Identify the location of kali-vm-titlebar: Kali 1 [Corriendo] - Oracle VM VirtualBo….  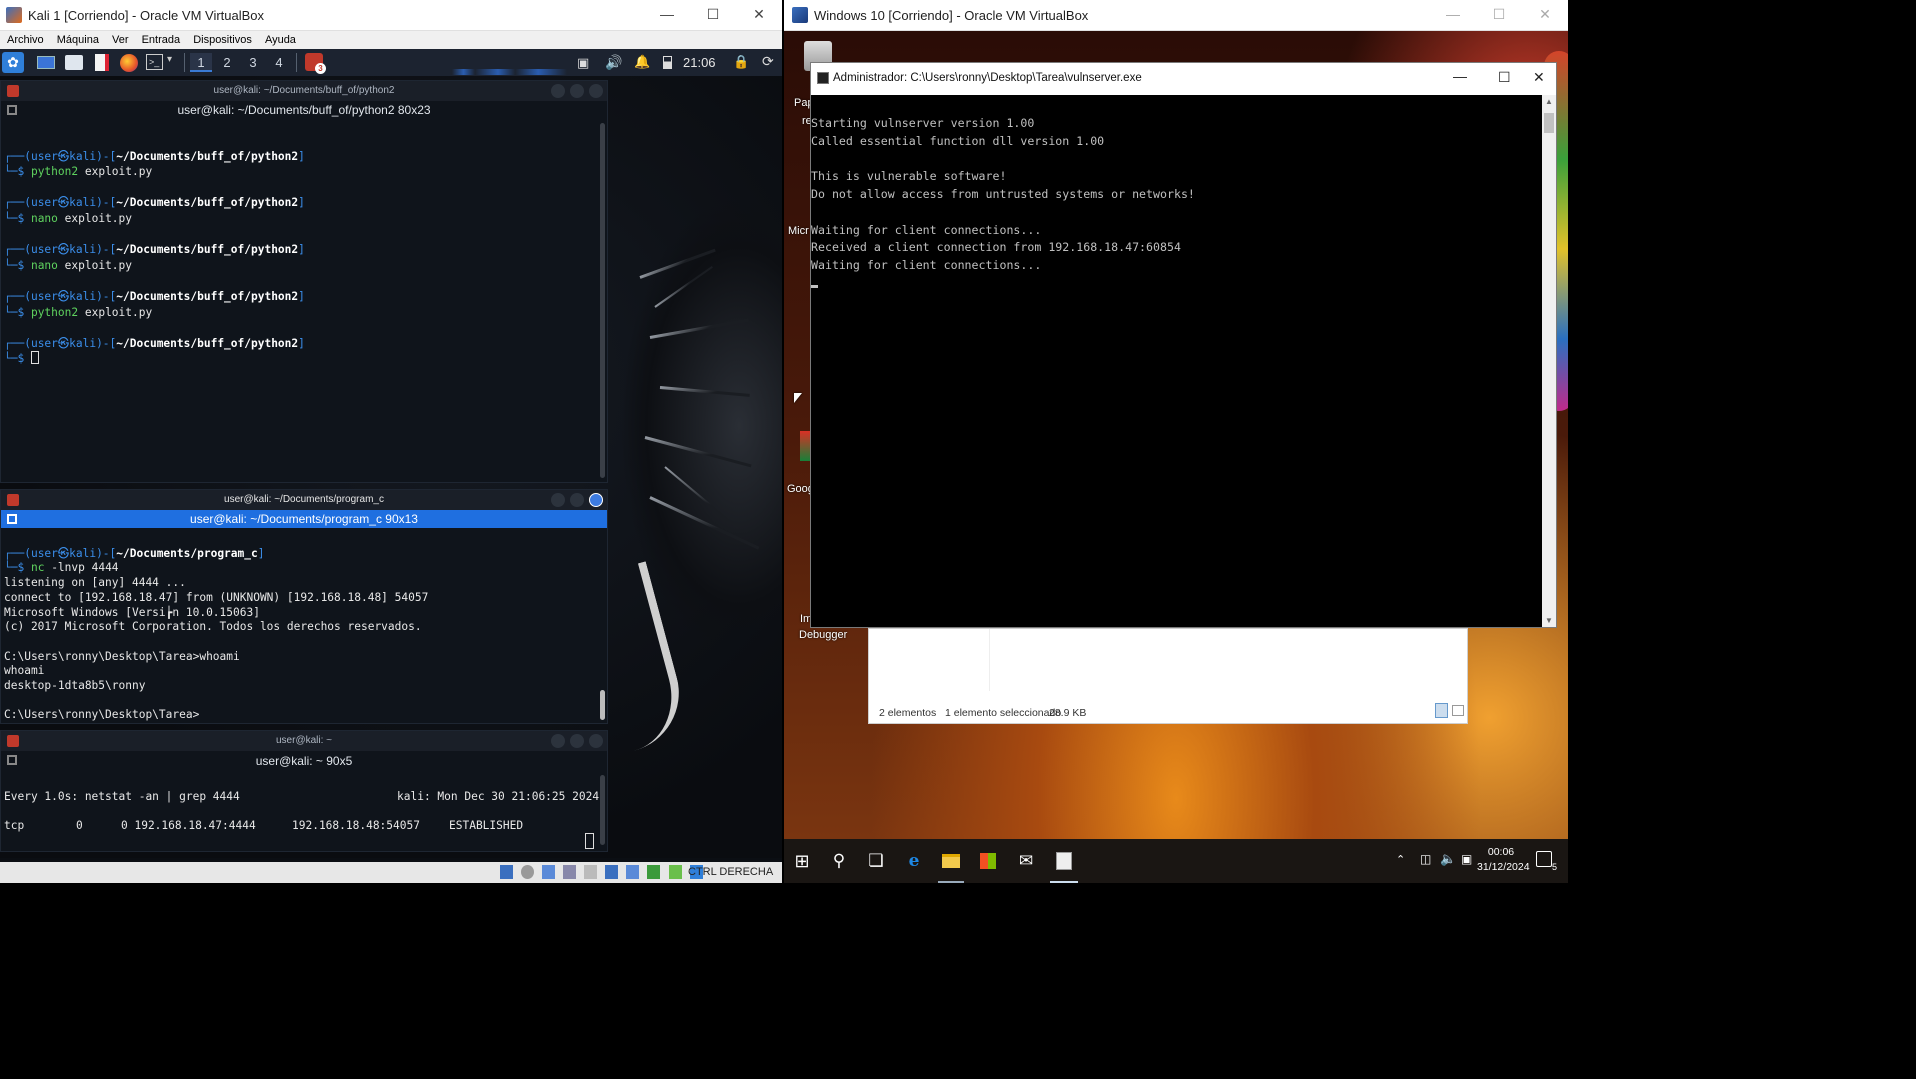
(391, 15).